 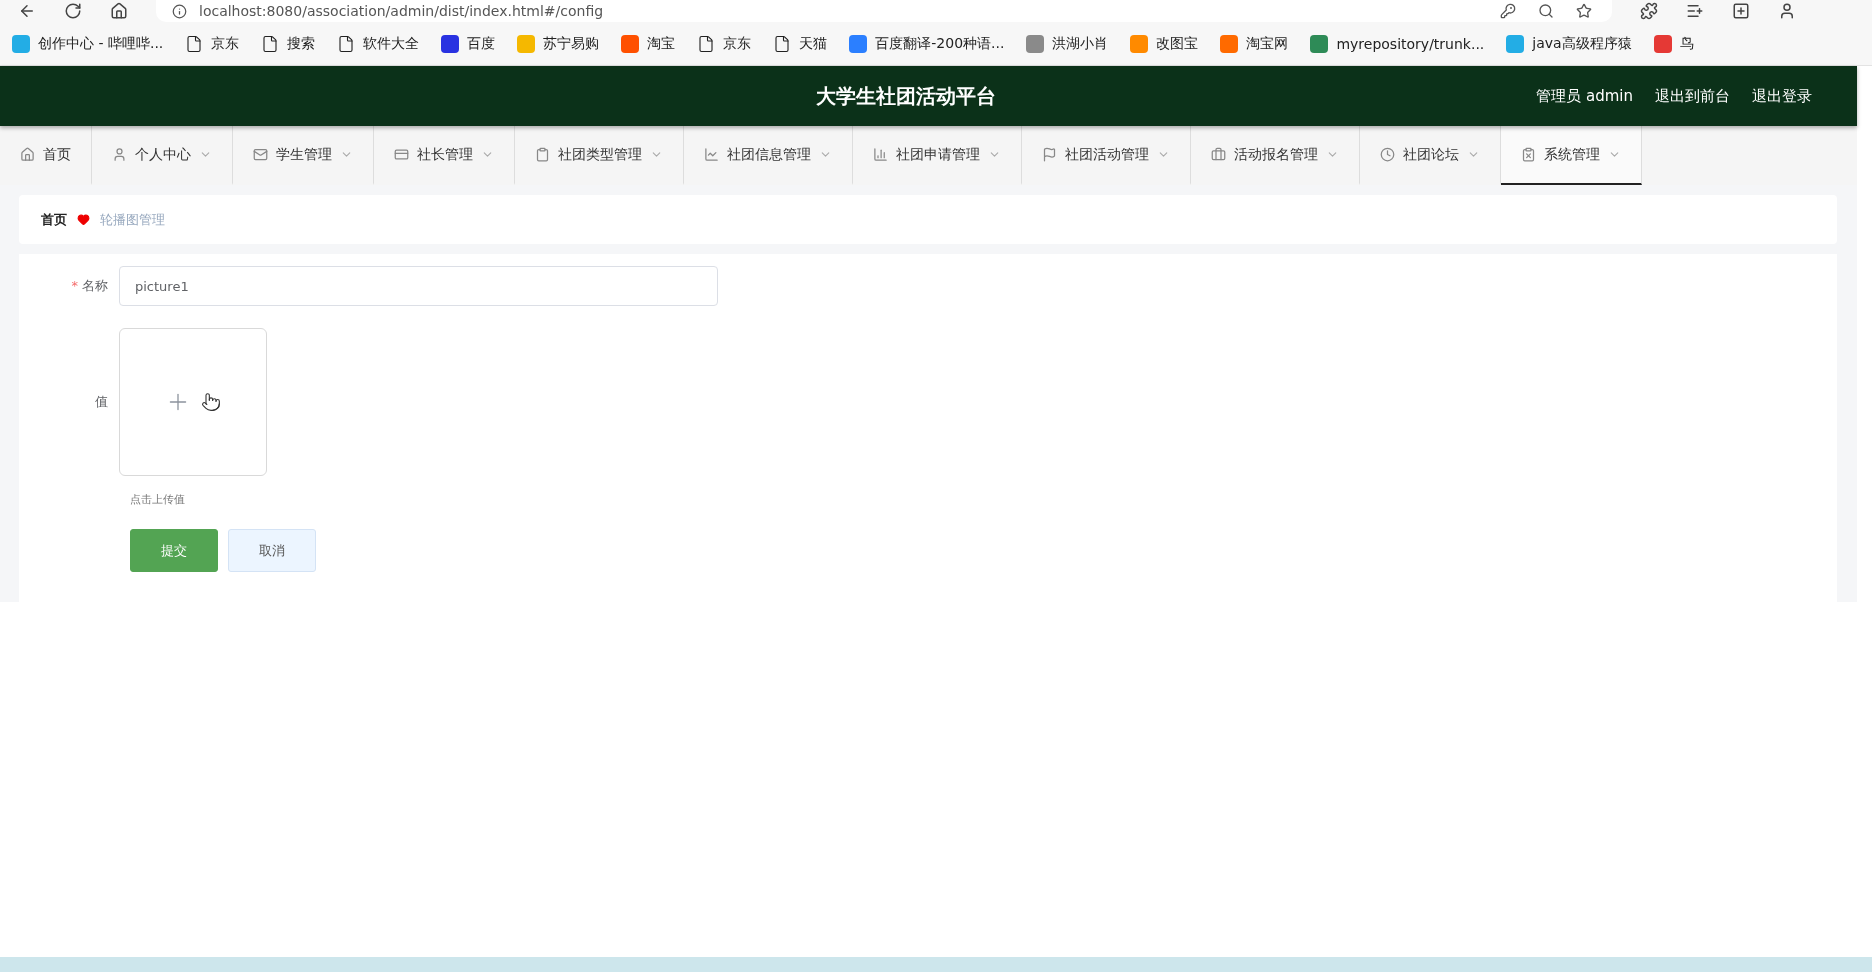 I want to click on bookmark-link: 天猫, so click(x=800, y=43).